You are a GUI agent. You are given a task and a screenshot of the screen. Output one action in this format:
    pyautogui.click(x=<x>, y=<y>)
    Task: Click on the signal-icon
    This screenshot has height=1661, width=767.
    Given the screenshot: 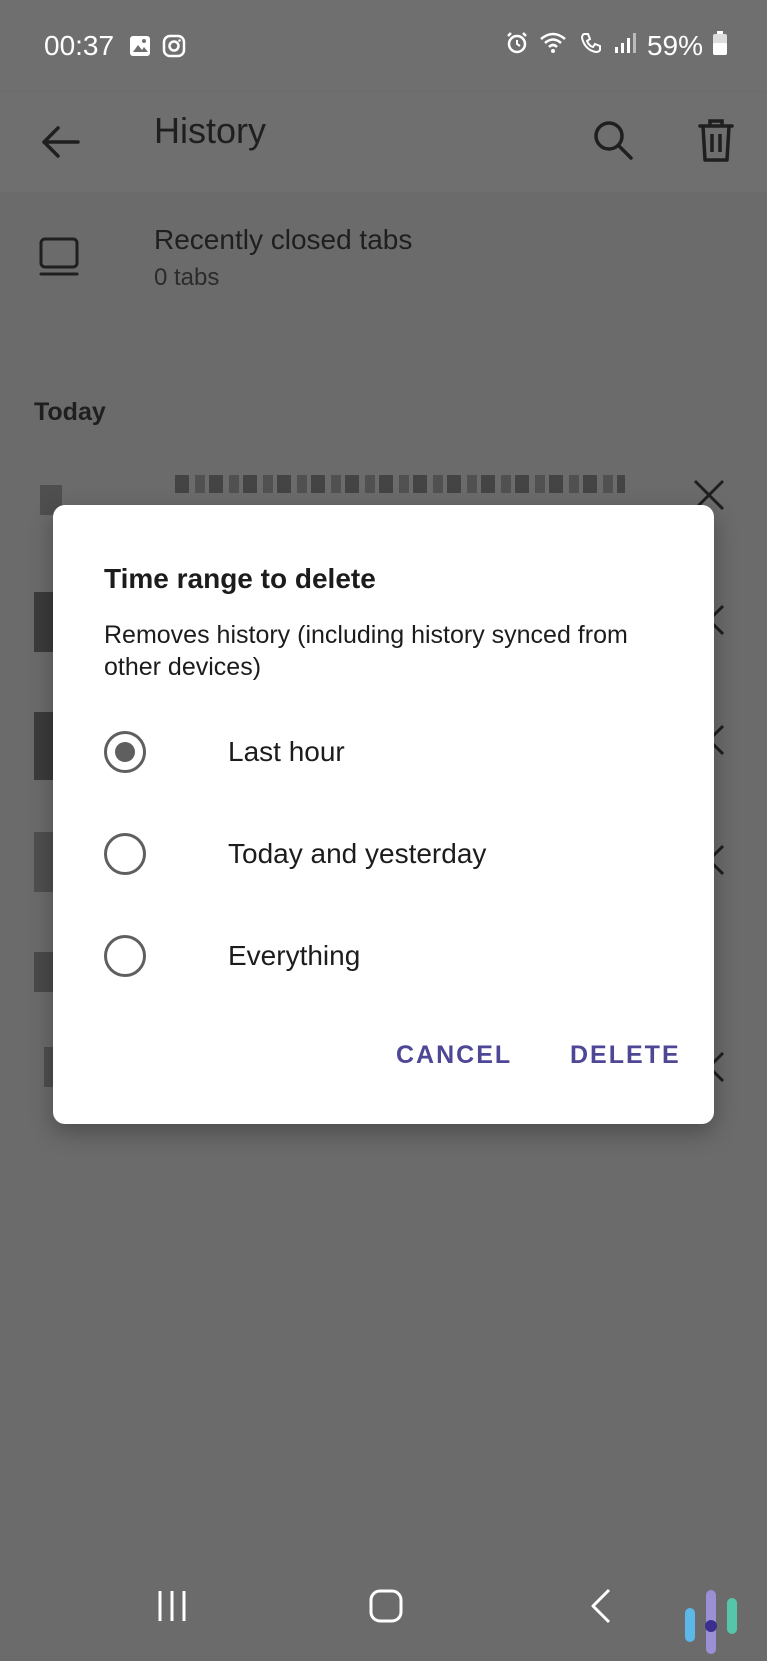 What is the action you would take?
    pyautogui.click(x=625, y=46)
    